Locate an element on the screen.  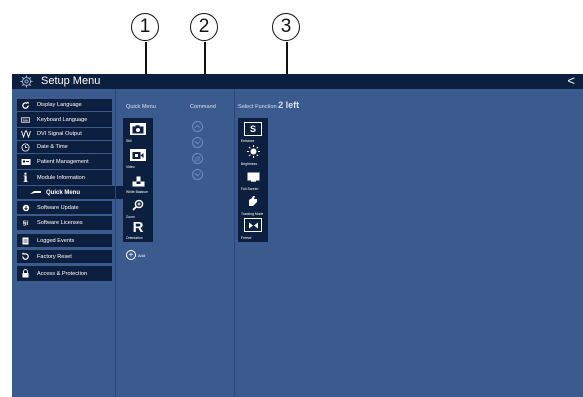
remove-icon is located at coordinates (197, 174).